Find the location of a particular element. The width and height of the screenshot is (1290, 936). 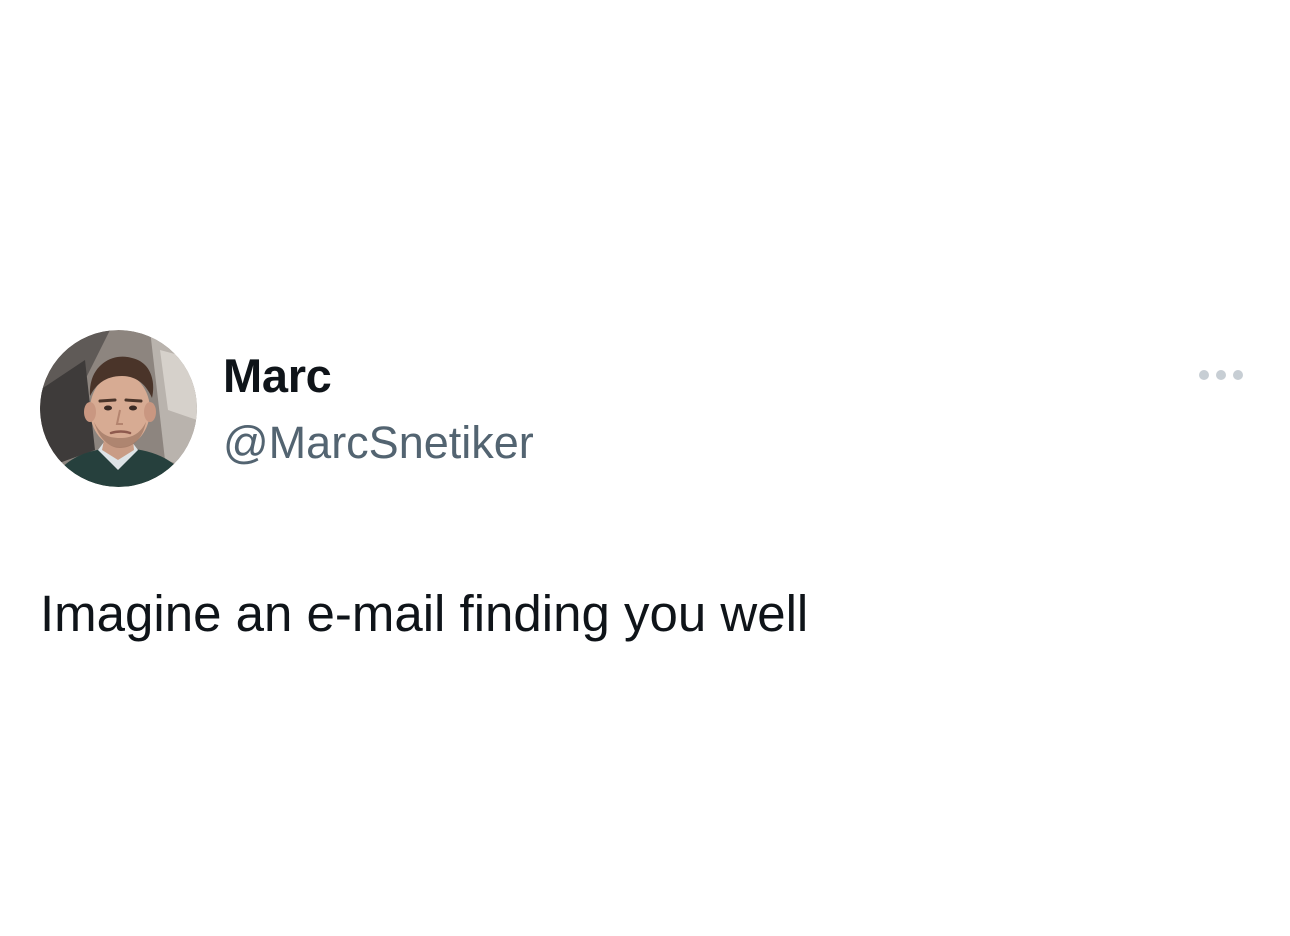

more-options-button is located at coordinates (1221, 375).